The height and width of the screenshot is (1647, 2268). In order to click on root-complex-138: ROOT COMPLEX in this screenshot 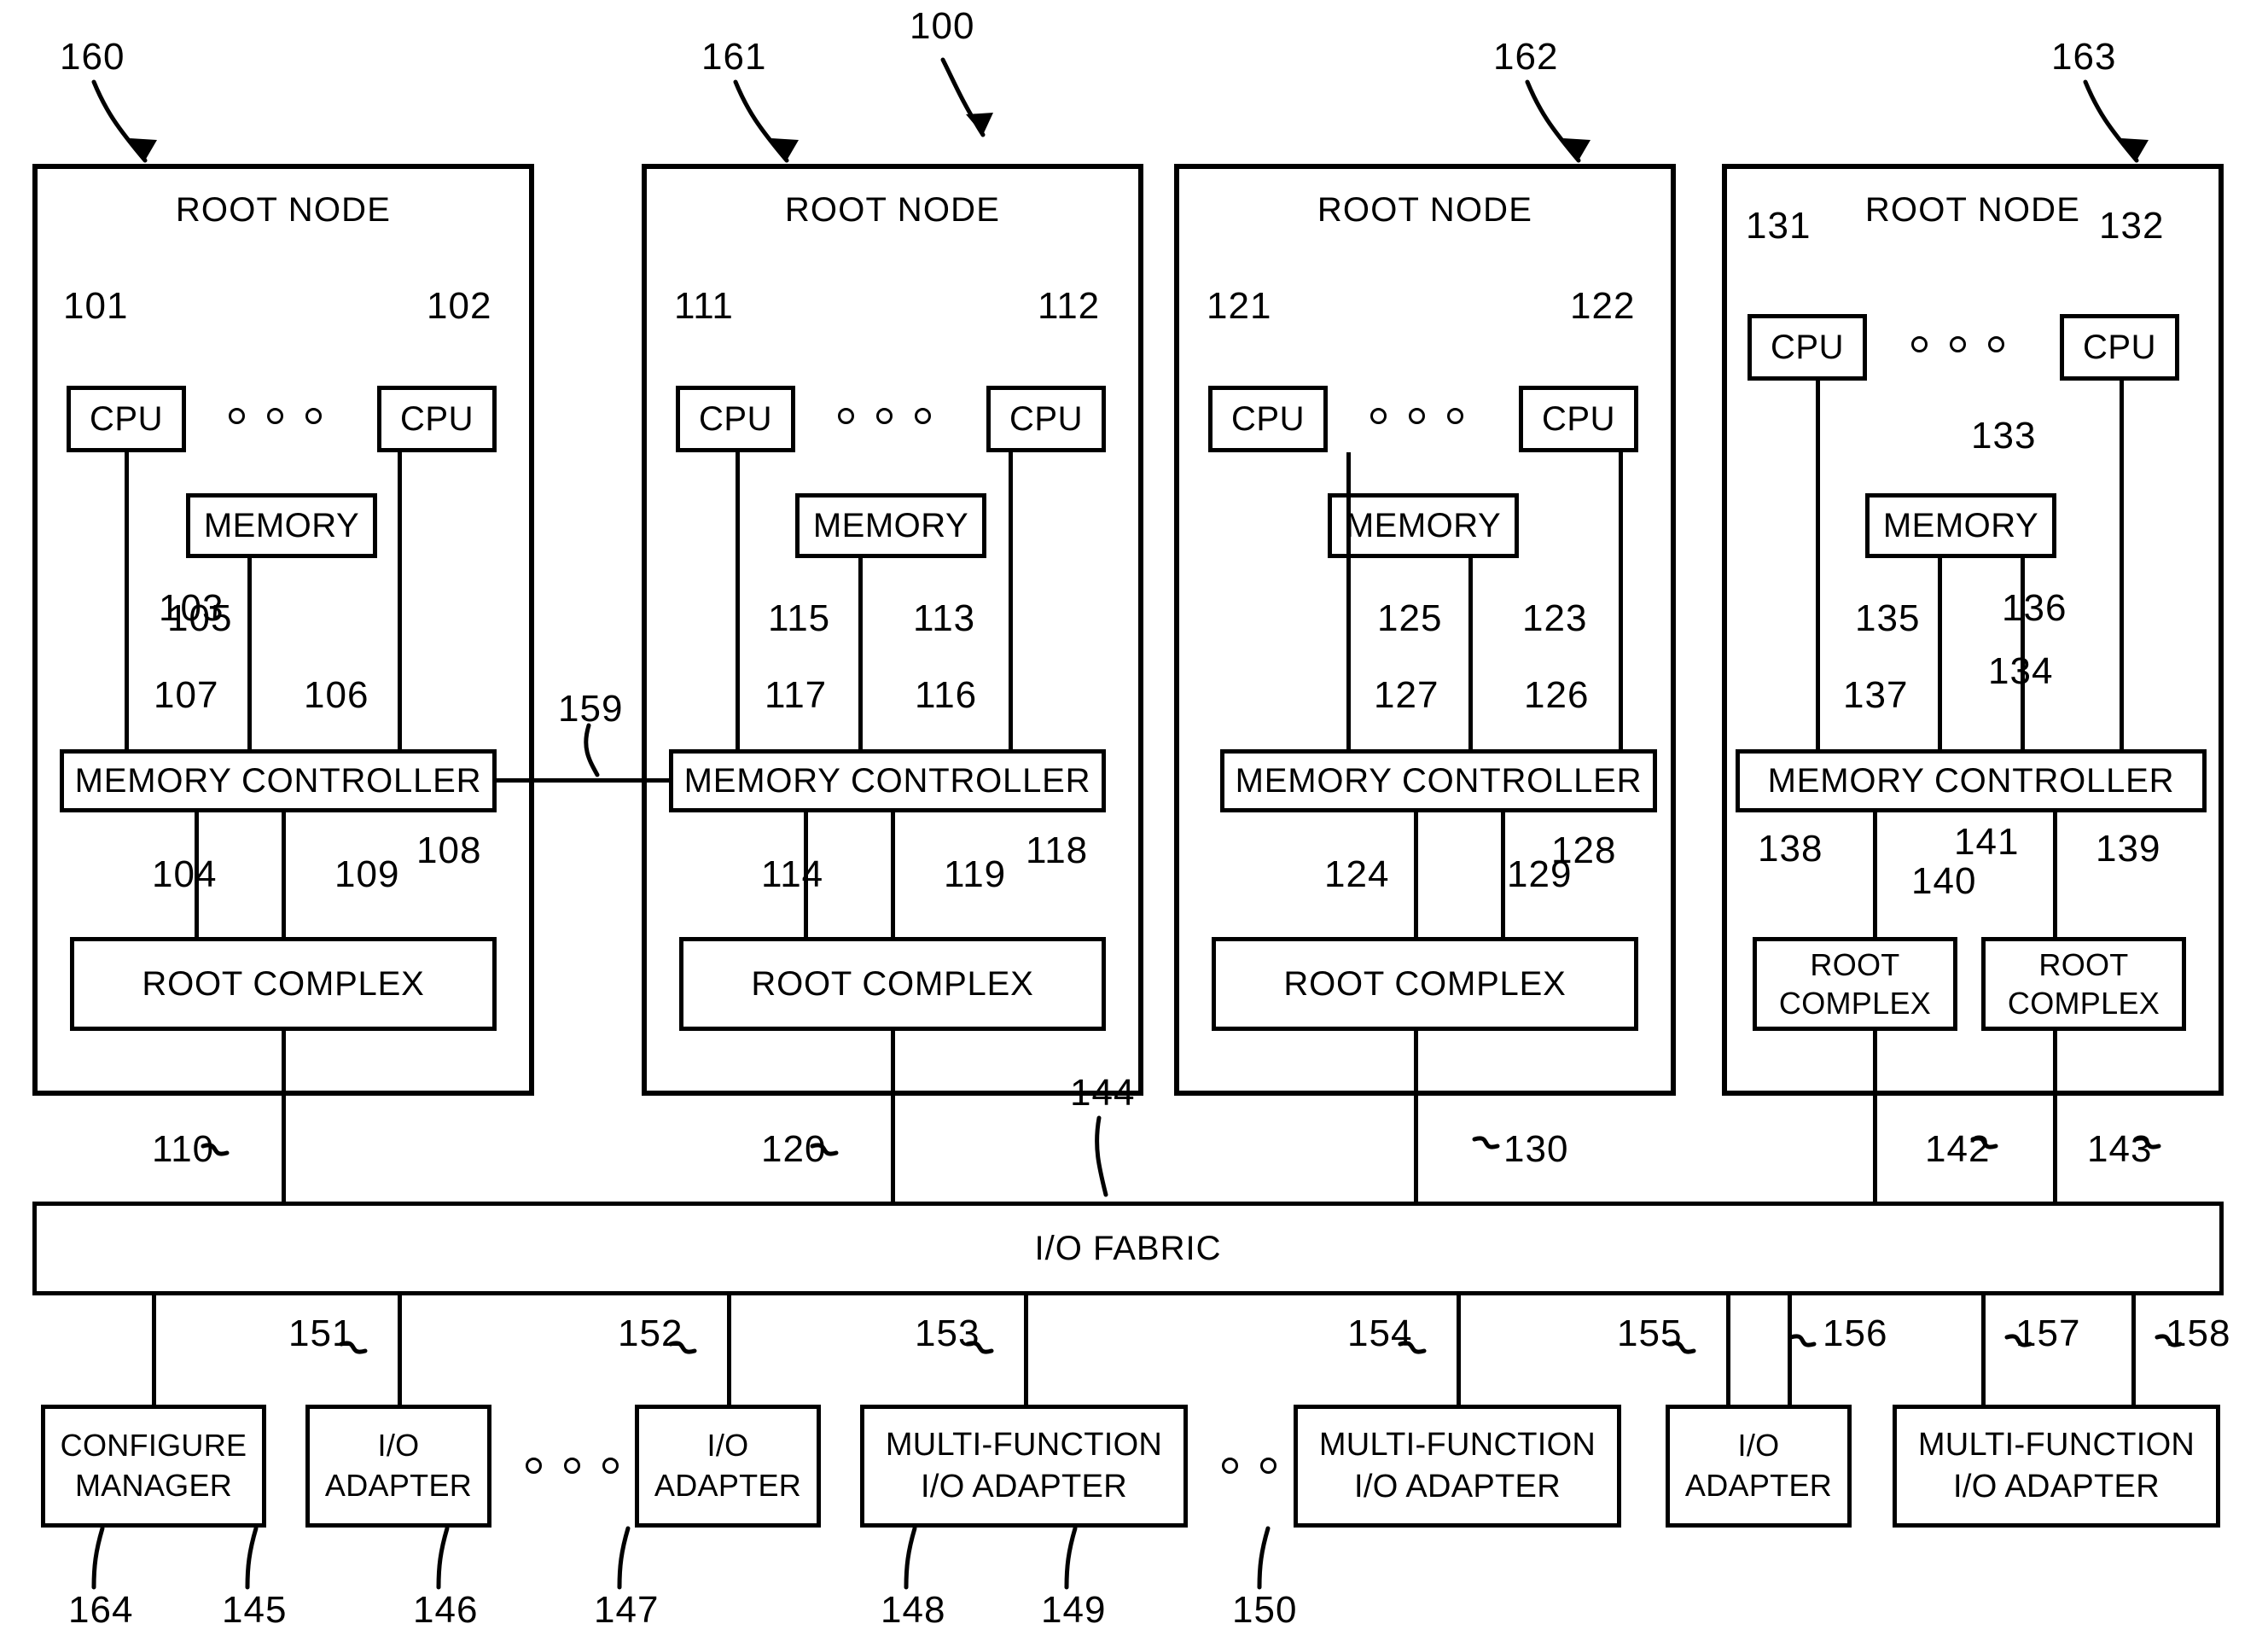, I will do `click(1855, 984)`.